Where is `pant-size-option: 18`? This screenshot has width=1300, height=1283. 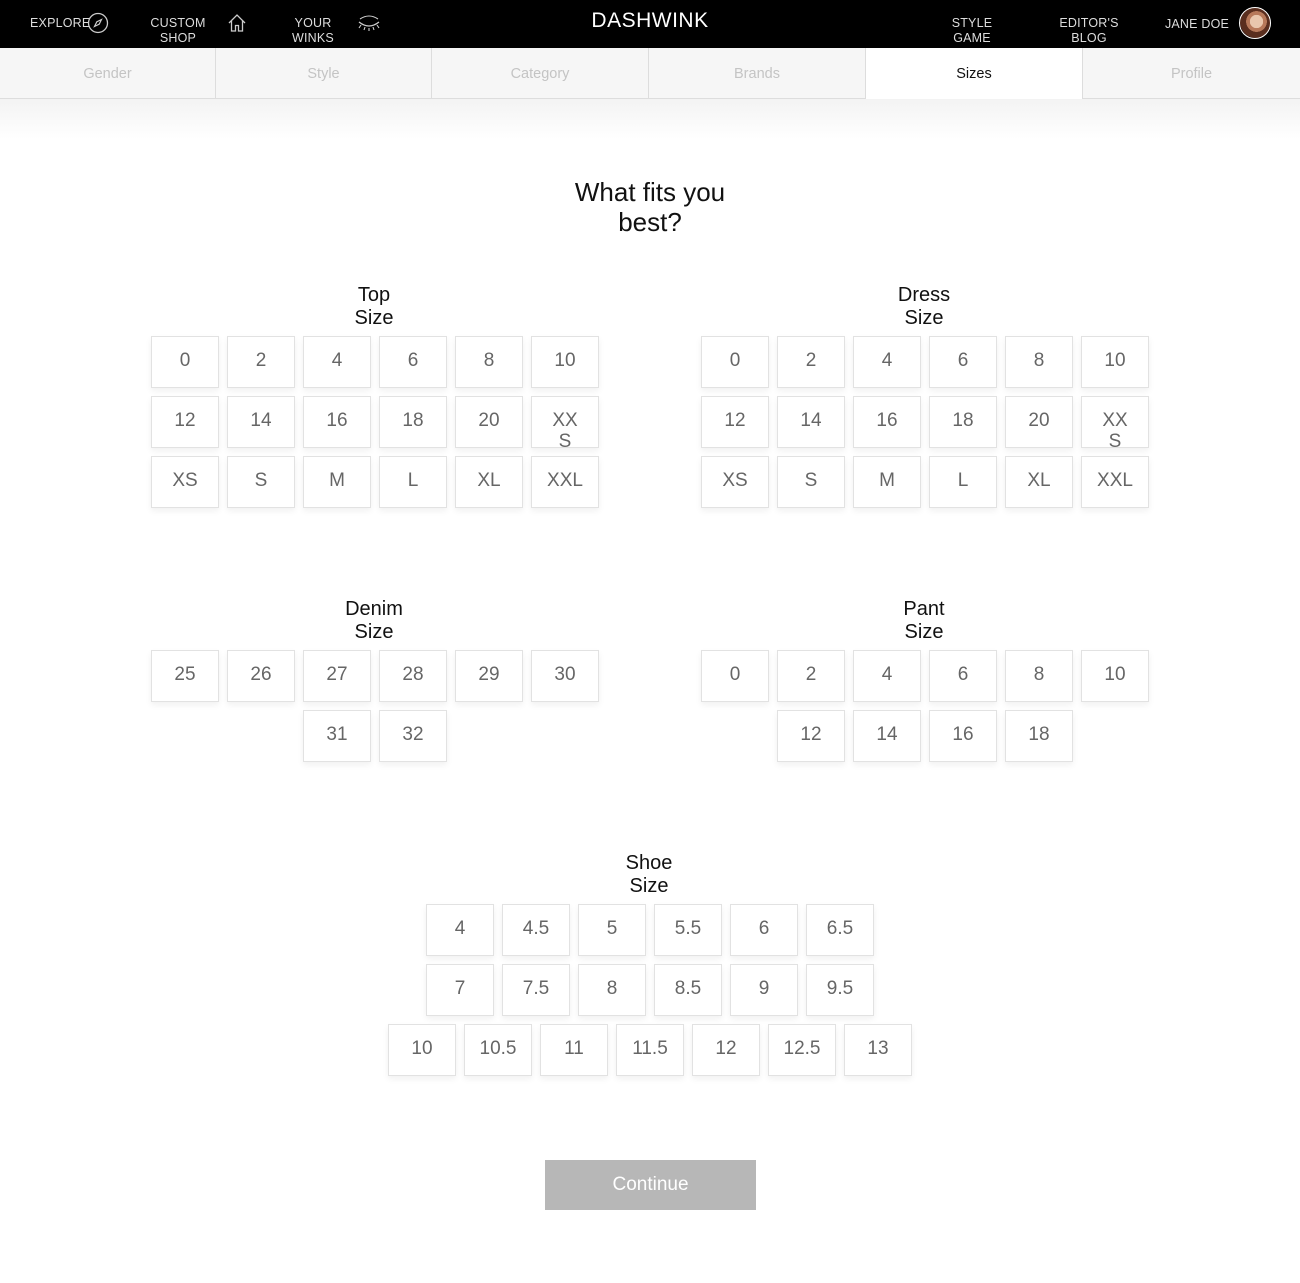
pant-size-option: 18 is located at coordinates (1039, 736).